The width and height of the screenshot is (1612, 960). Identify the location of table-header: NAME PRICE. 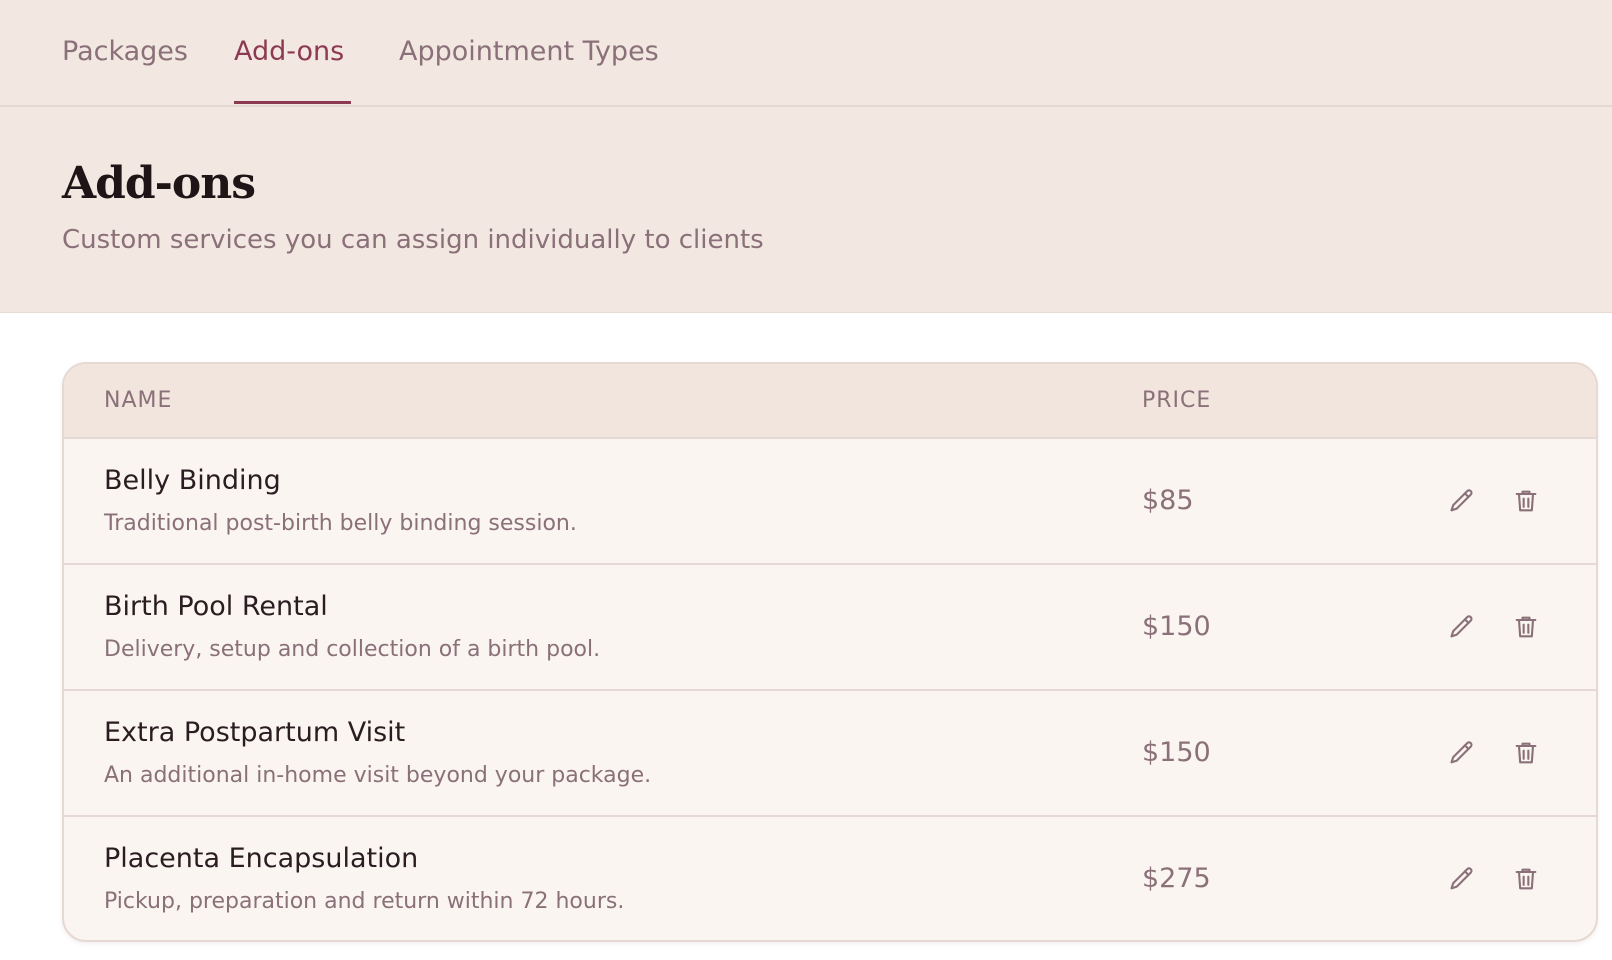
(830, 401).